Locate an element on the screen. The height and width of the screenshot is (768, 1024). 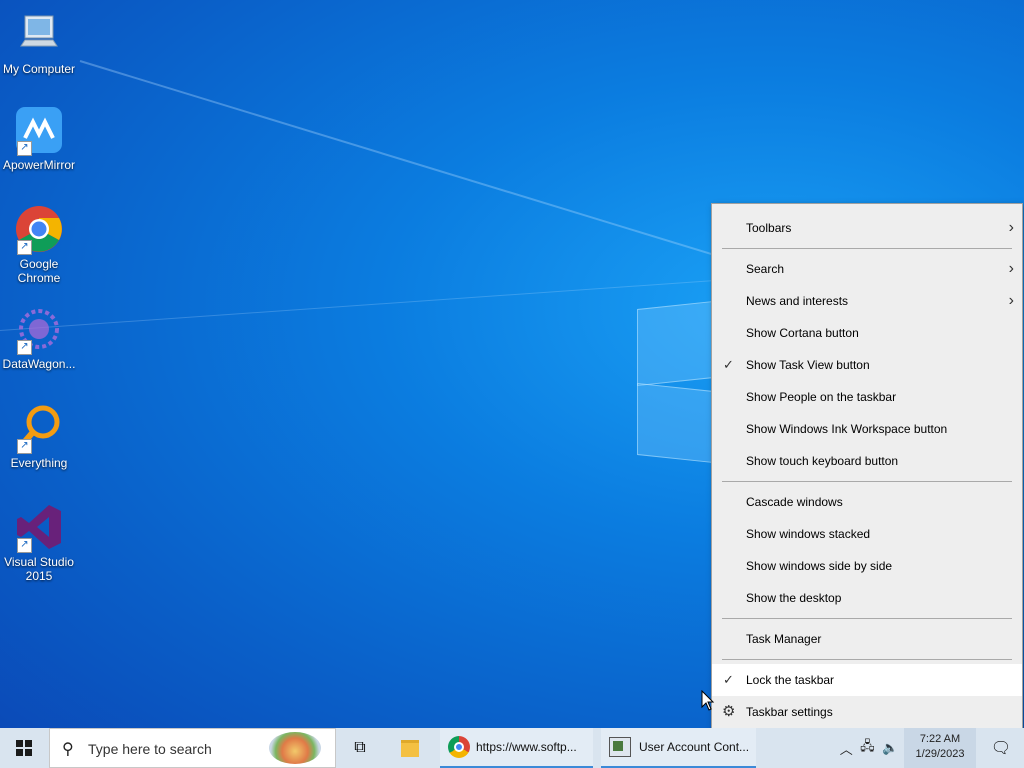
computer-icon is located at coordinates (39, 34).